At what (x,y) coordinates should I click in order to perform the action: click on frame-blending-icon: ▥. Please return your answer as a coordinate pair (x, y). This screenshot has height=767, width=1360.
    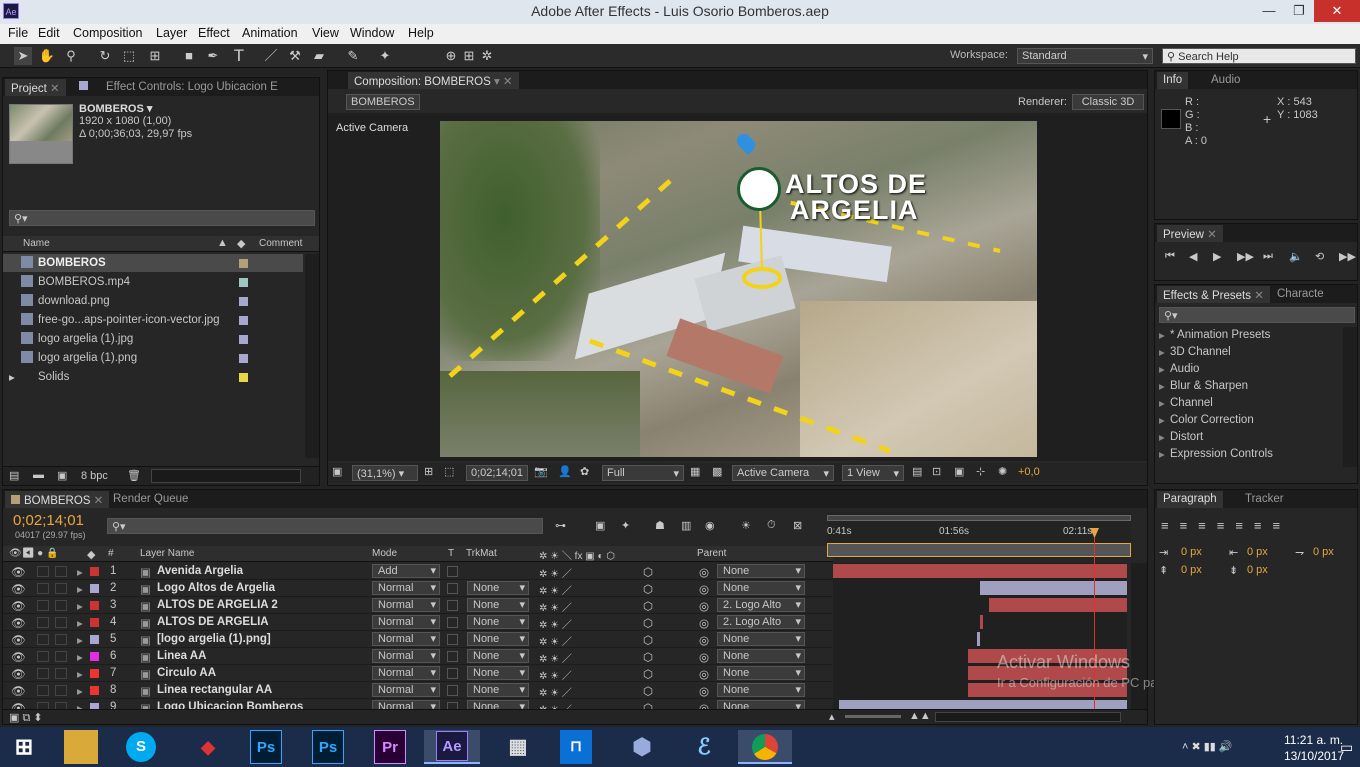
    Looking at the image, I should click on (686, 525).